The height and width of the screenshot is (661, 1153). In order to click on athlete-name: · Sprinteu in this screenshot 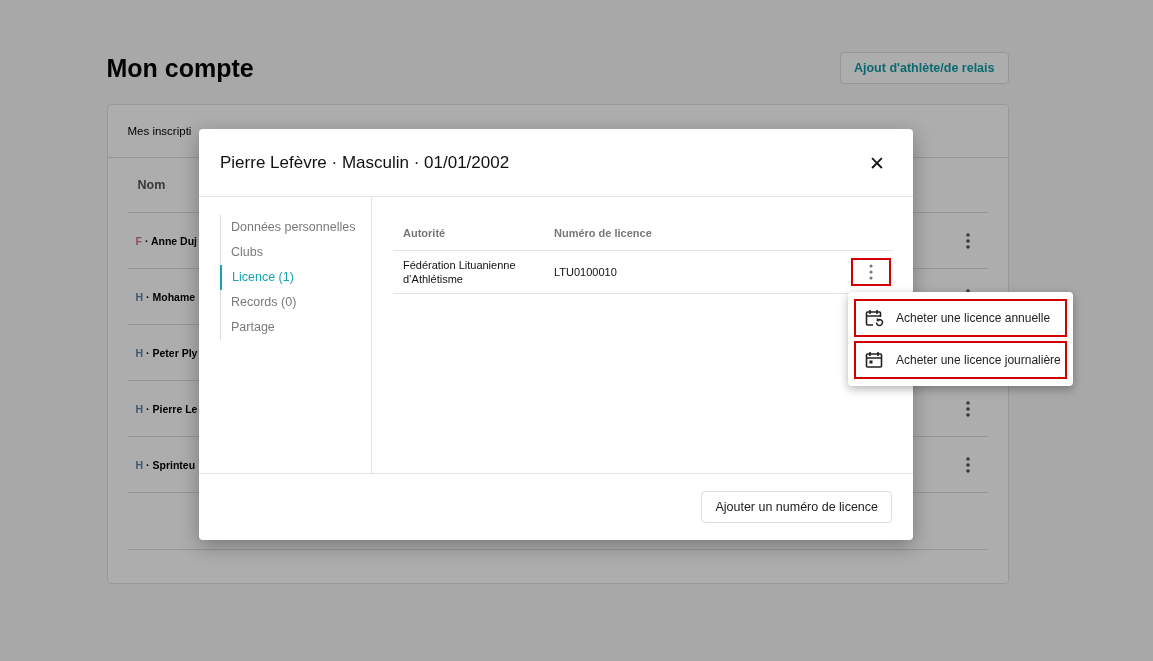, I will do `click(171, 464)`.